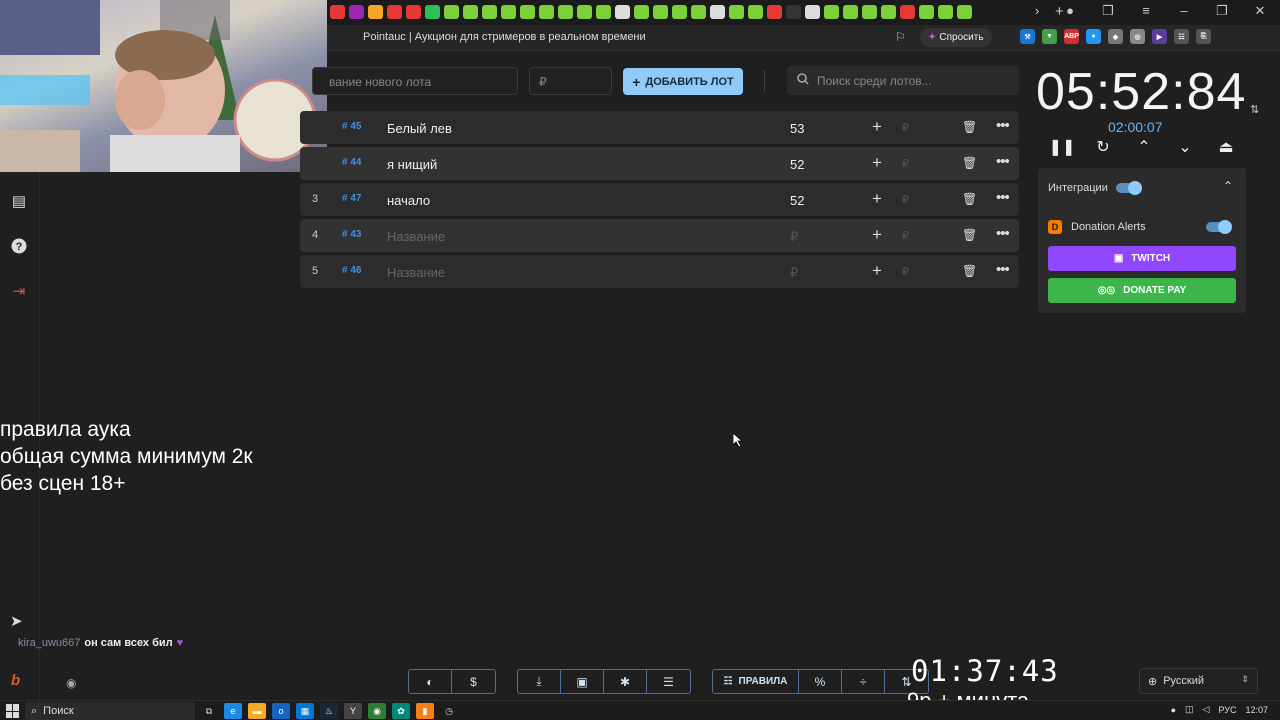 This screenshot has height=720, width=1280. Describe the element at coordinates (539, 681) in the screenshot. I see `download-button: ⤓` at that location.